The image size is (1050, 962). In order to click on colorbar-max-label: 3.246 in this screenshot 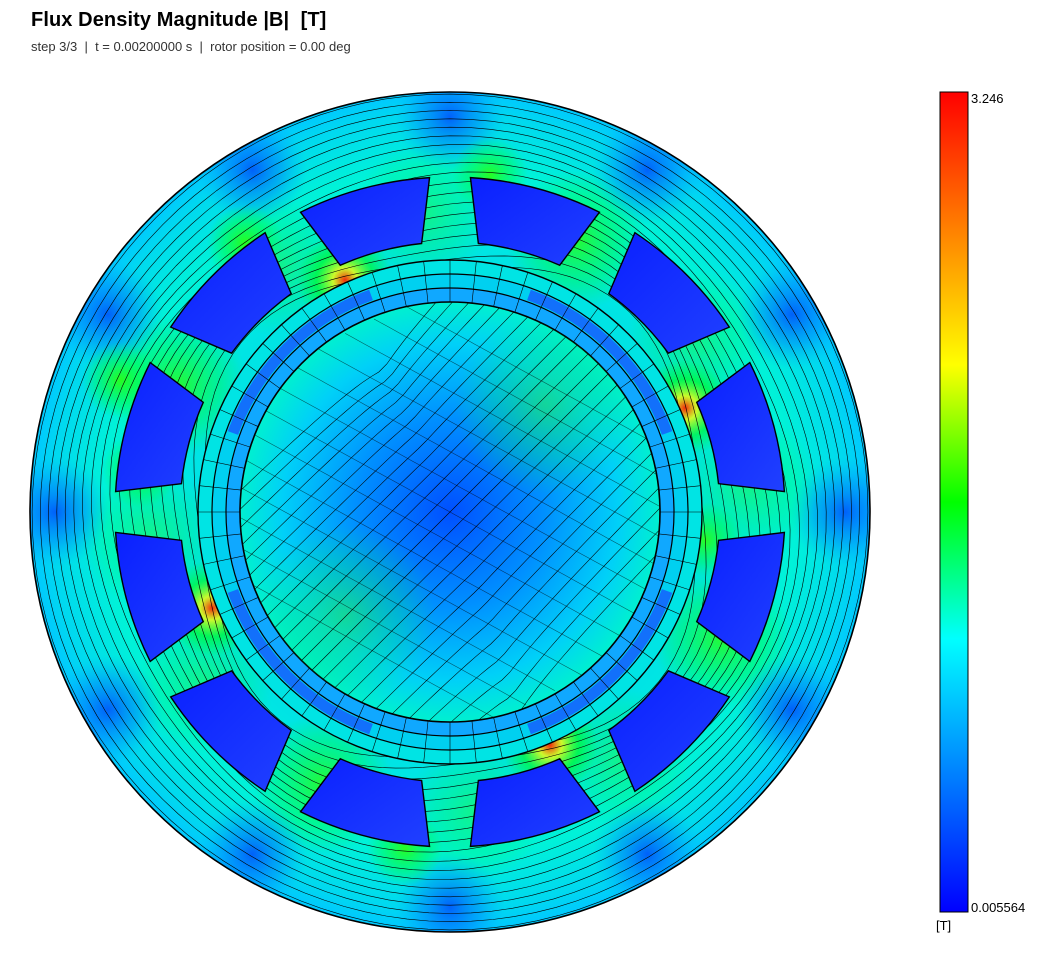, I will do `click(987, 98)`.